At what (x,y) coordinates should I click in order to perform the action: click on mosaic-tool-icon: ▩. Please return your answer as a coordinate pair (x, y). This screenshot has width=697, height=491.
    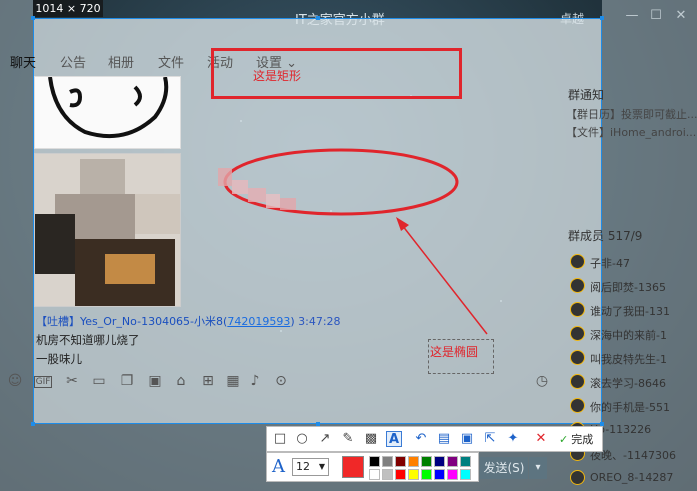
    Looking at the image, I should click on (371, 439).